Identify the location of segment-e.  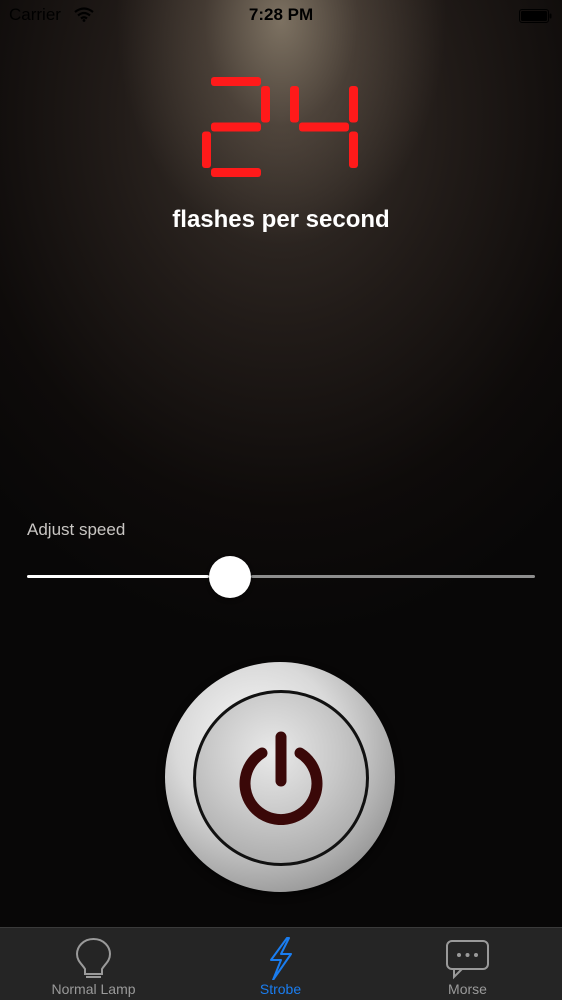
(206, 149).